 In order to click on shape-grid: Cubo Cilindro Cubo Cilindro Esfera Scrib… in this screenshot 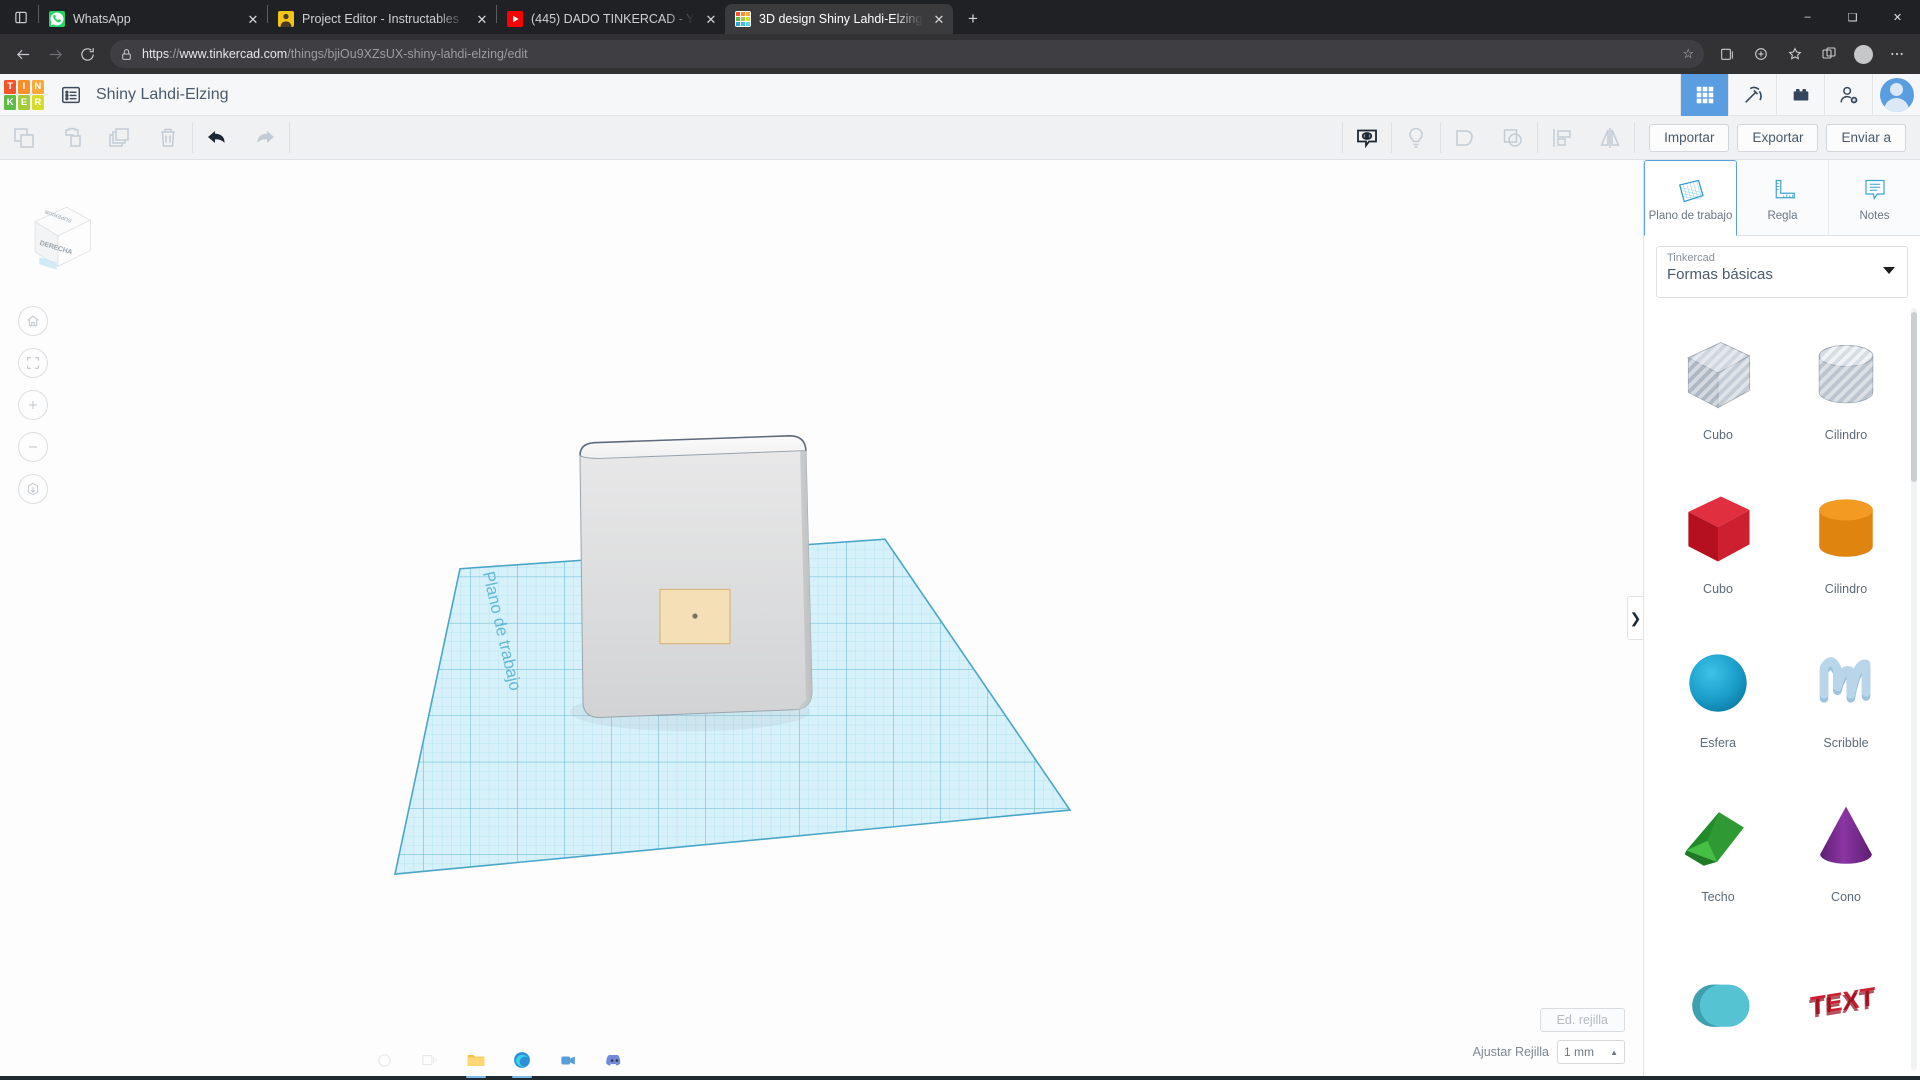, I will do `click(1782, 693)`.